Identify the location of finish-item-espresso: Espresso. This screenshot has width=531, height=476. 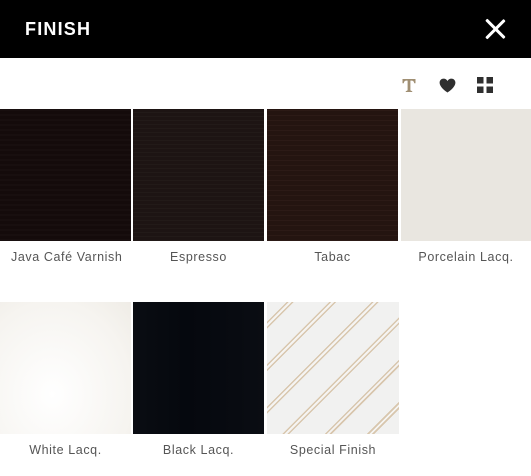
(198, 187).